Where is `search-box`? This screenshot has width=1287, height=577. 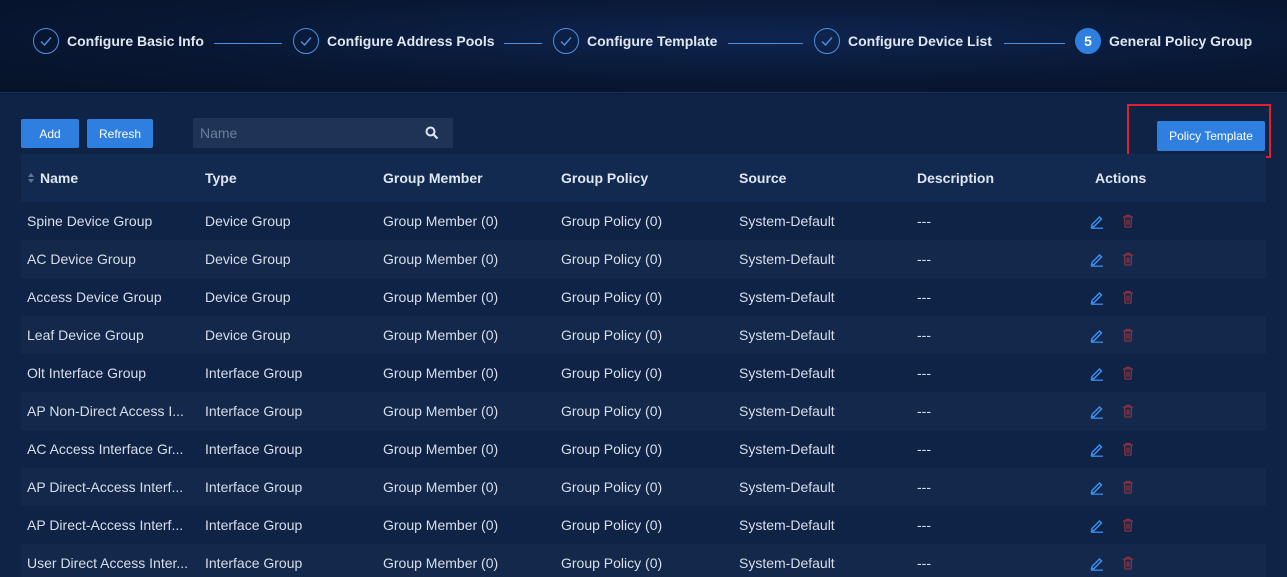
search-box is located at coordinates (323, 133).